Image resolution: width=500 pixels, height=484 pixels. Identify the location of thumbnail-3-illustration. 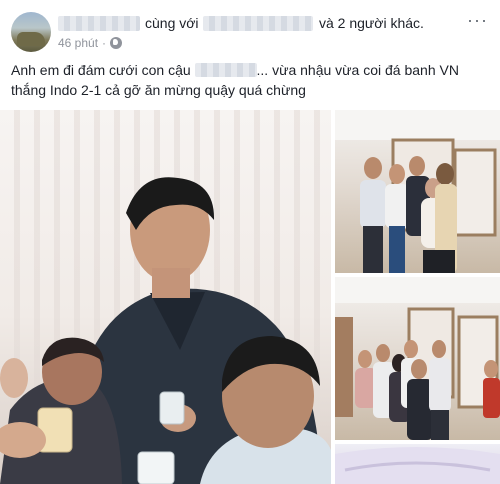
(417, 465).